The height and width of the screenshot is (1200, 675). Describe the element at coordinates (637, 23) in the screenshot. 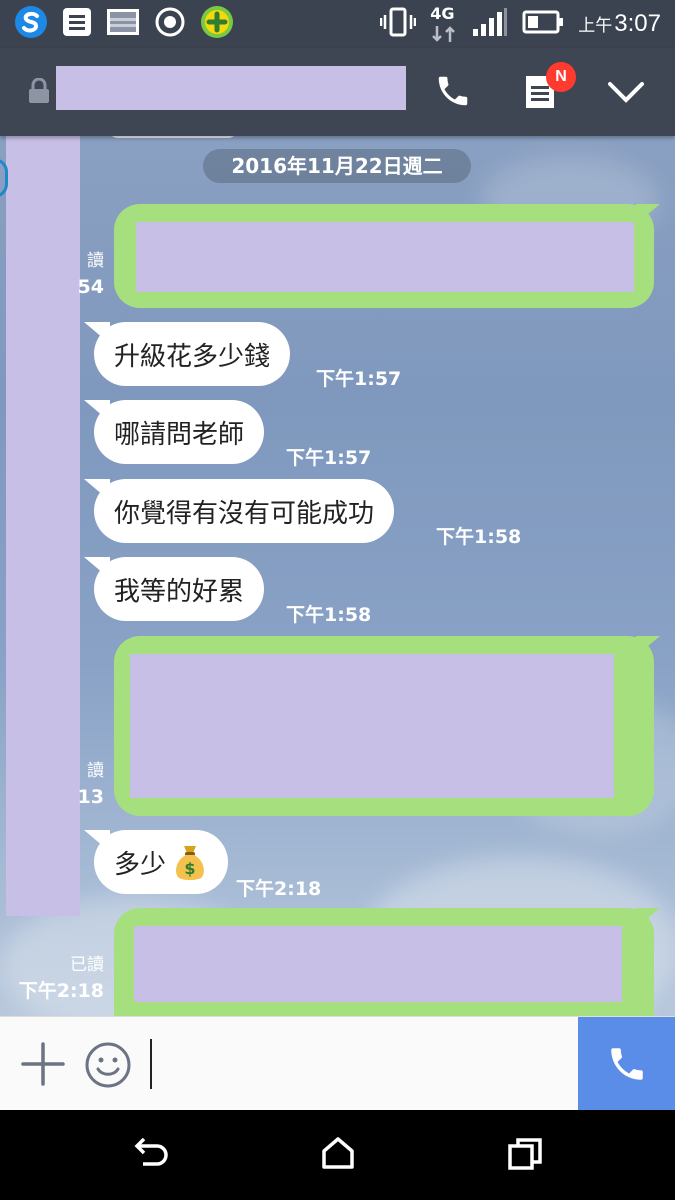

I see `time-value: 3:07` at that location.